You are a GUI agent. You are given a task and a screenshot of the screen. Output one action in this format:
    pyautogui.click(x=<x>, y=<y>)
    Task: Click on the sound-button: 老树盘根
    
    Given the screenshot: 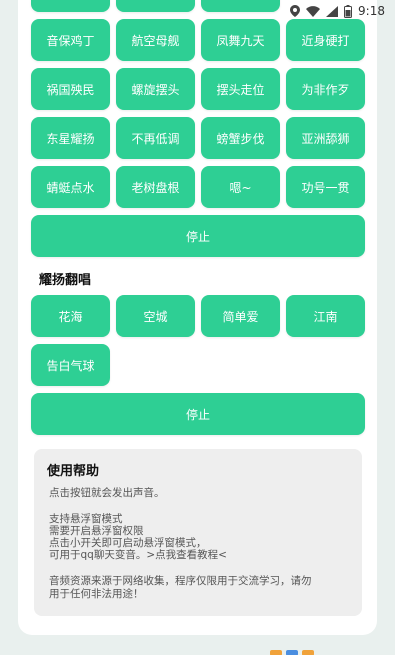 What is the action you would take?
    pyautogui.click(x=155, y=187)
    